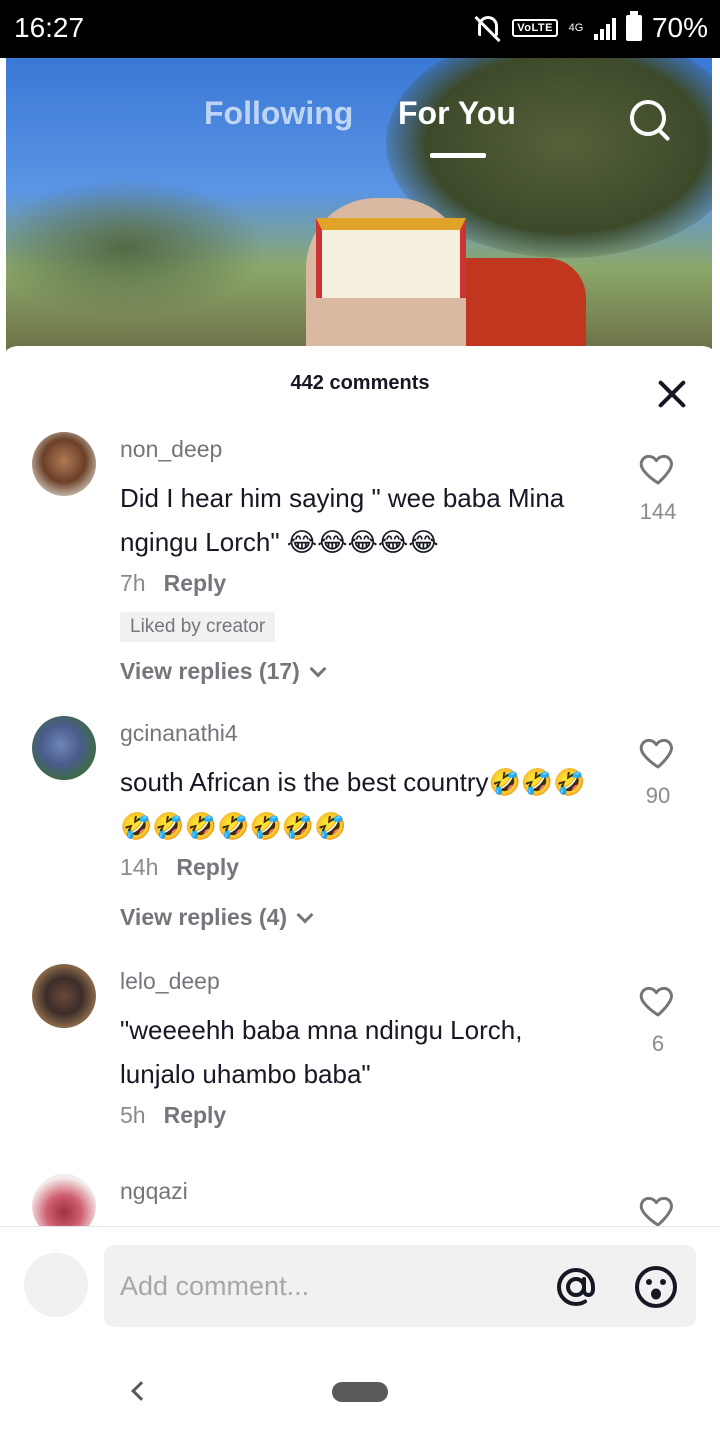 The height and width of the screenshot is (1440, 720). Describe the element at coordinates (360, 383) in the screenshot. I see `comment-count: 442 comments` at that location.